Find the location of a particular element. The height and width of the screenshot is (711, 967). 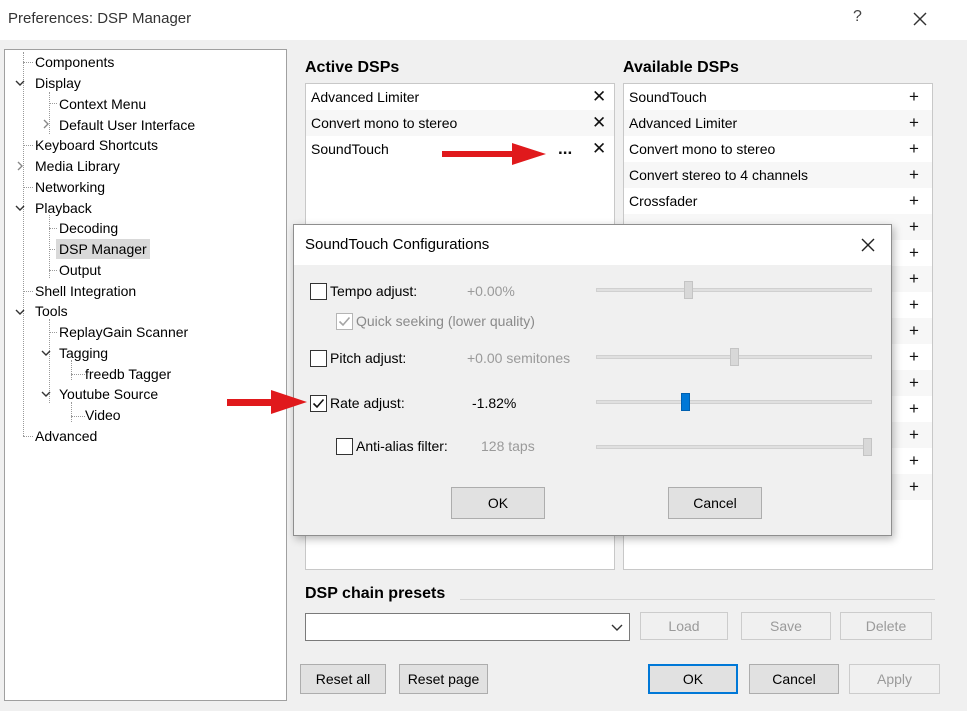

check-icon is located at coordinates (344, 321).